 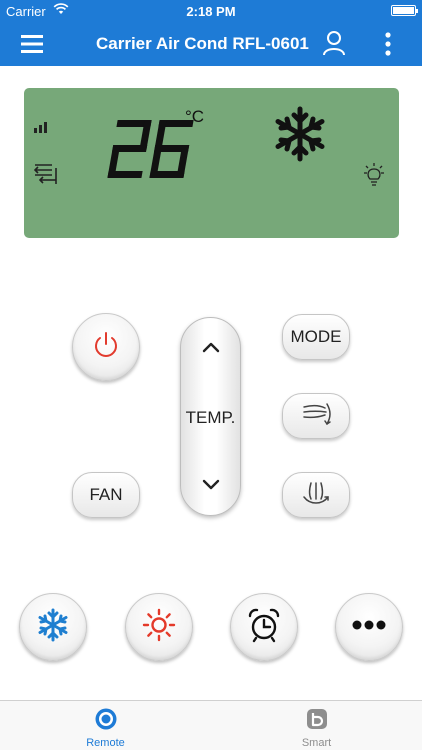 I want to click on cool-mode-button, so click(x=53, y=627).